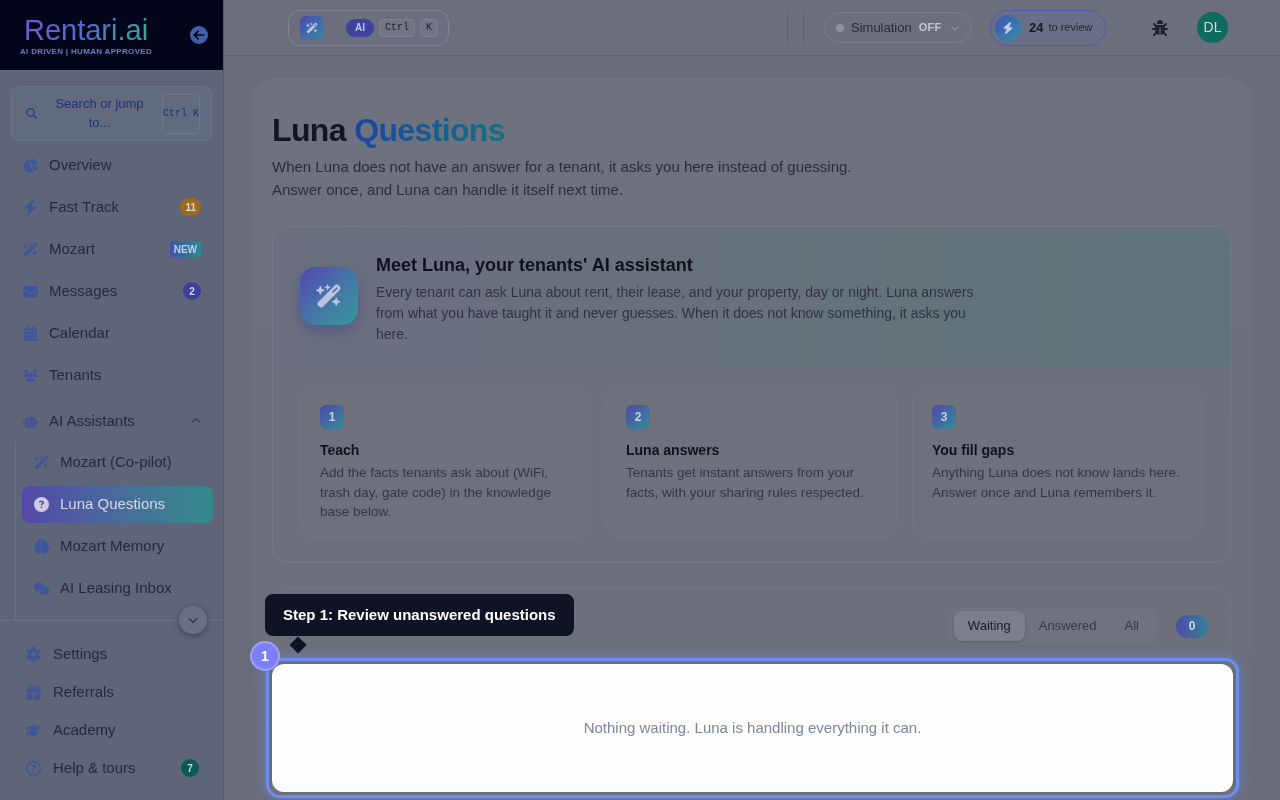 This screenshot has height=800, width=1280. Describe the element at coordinates (190, 207) in the screenshot. I see `count-badge: 11` at that location.